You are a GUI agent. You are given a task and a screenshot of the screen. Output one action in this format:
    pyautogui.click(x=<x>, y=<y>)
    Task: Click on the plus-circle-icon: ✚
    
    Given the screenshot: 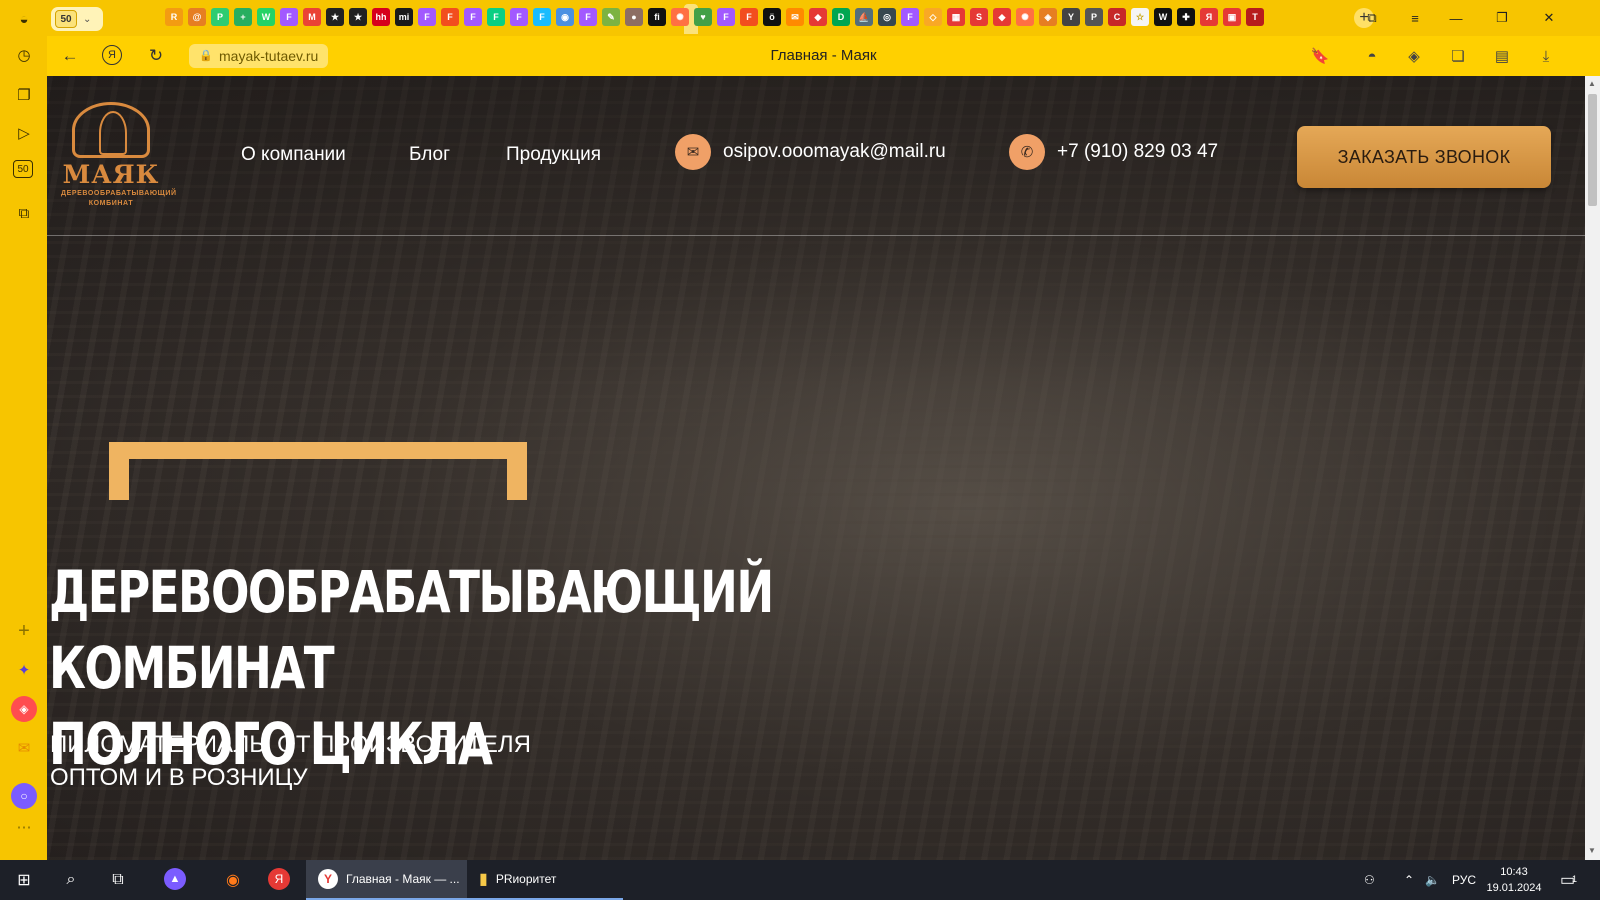 What is the action you would take?
    pyautogui.click(x=1186, y=17)
    